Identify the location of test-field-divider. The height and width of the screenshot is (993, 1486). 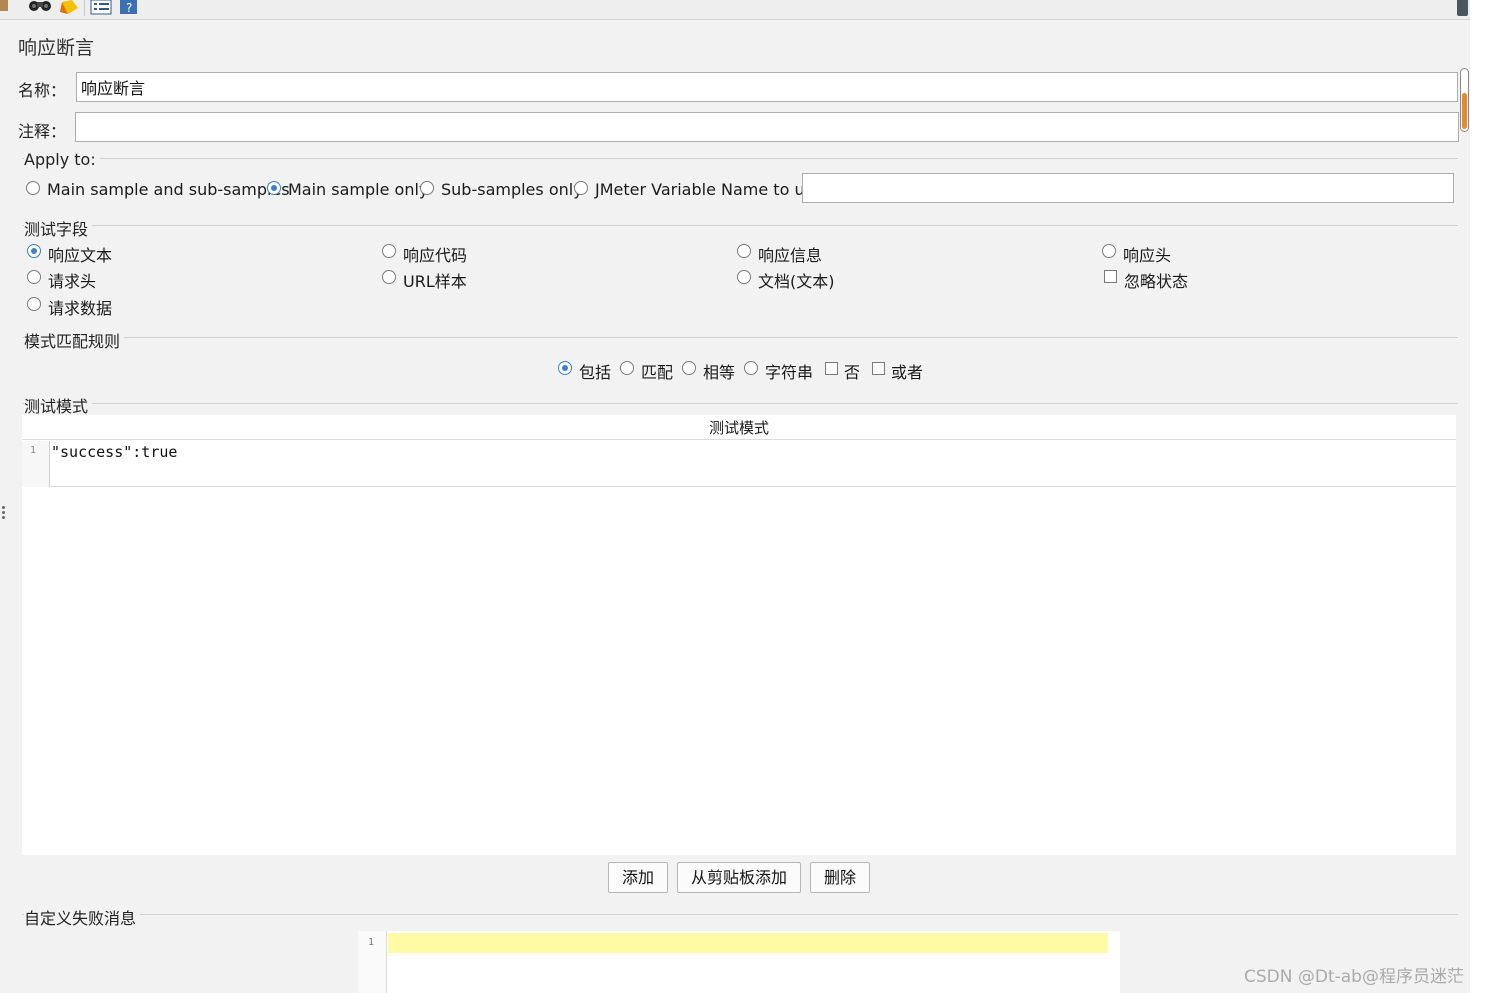
(740, 225).